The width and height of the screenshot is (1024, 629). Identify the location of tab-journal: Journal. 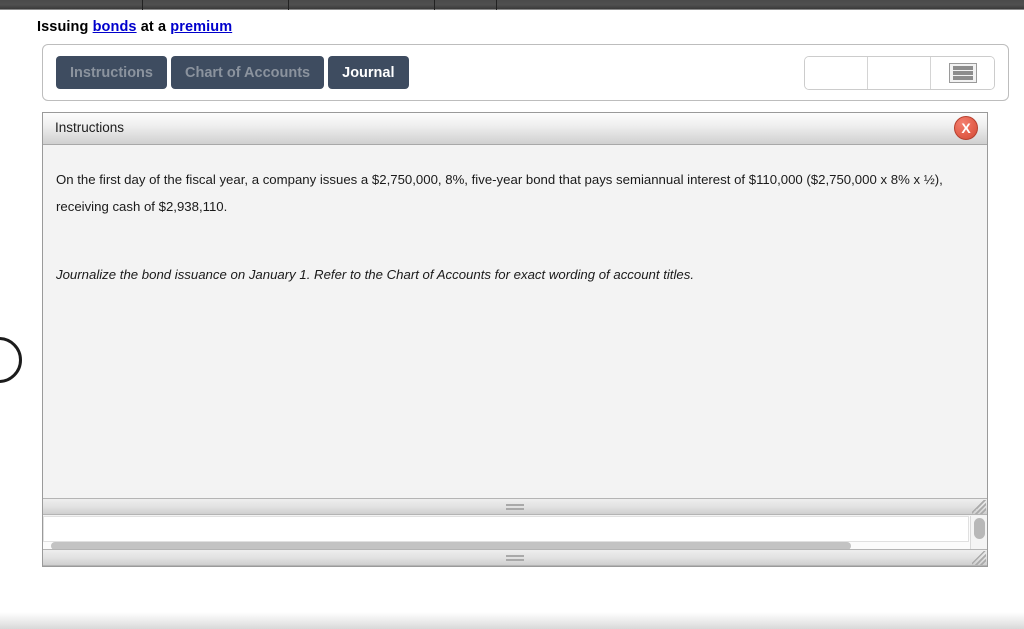
(368, 72).